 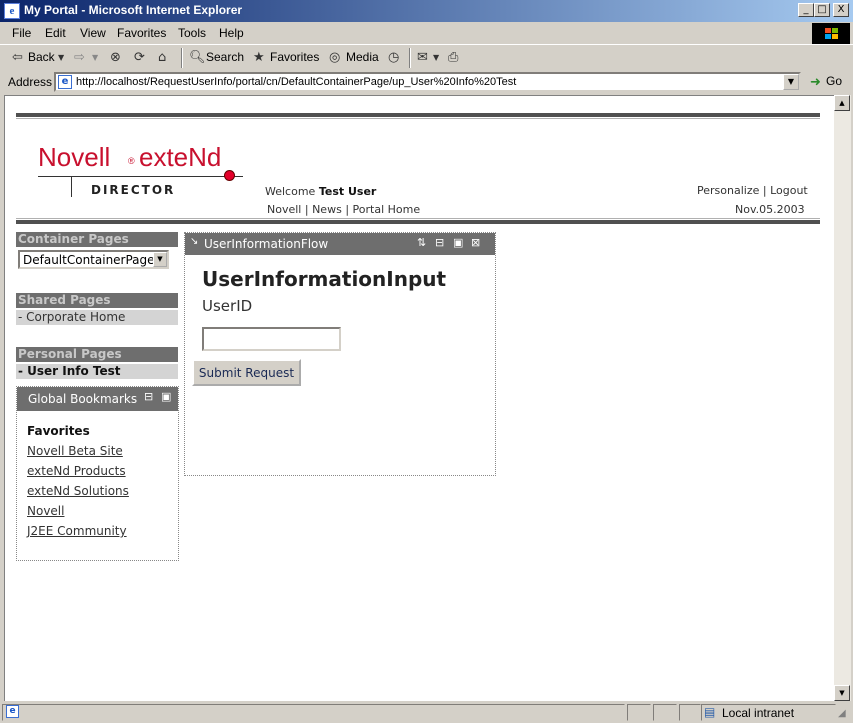 What do you see at coordinates (770, 209) in the screenshot?
I see `header-date: Nov.05.2003` at bounding box center [770, 209].